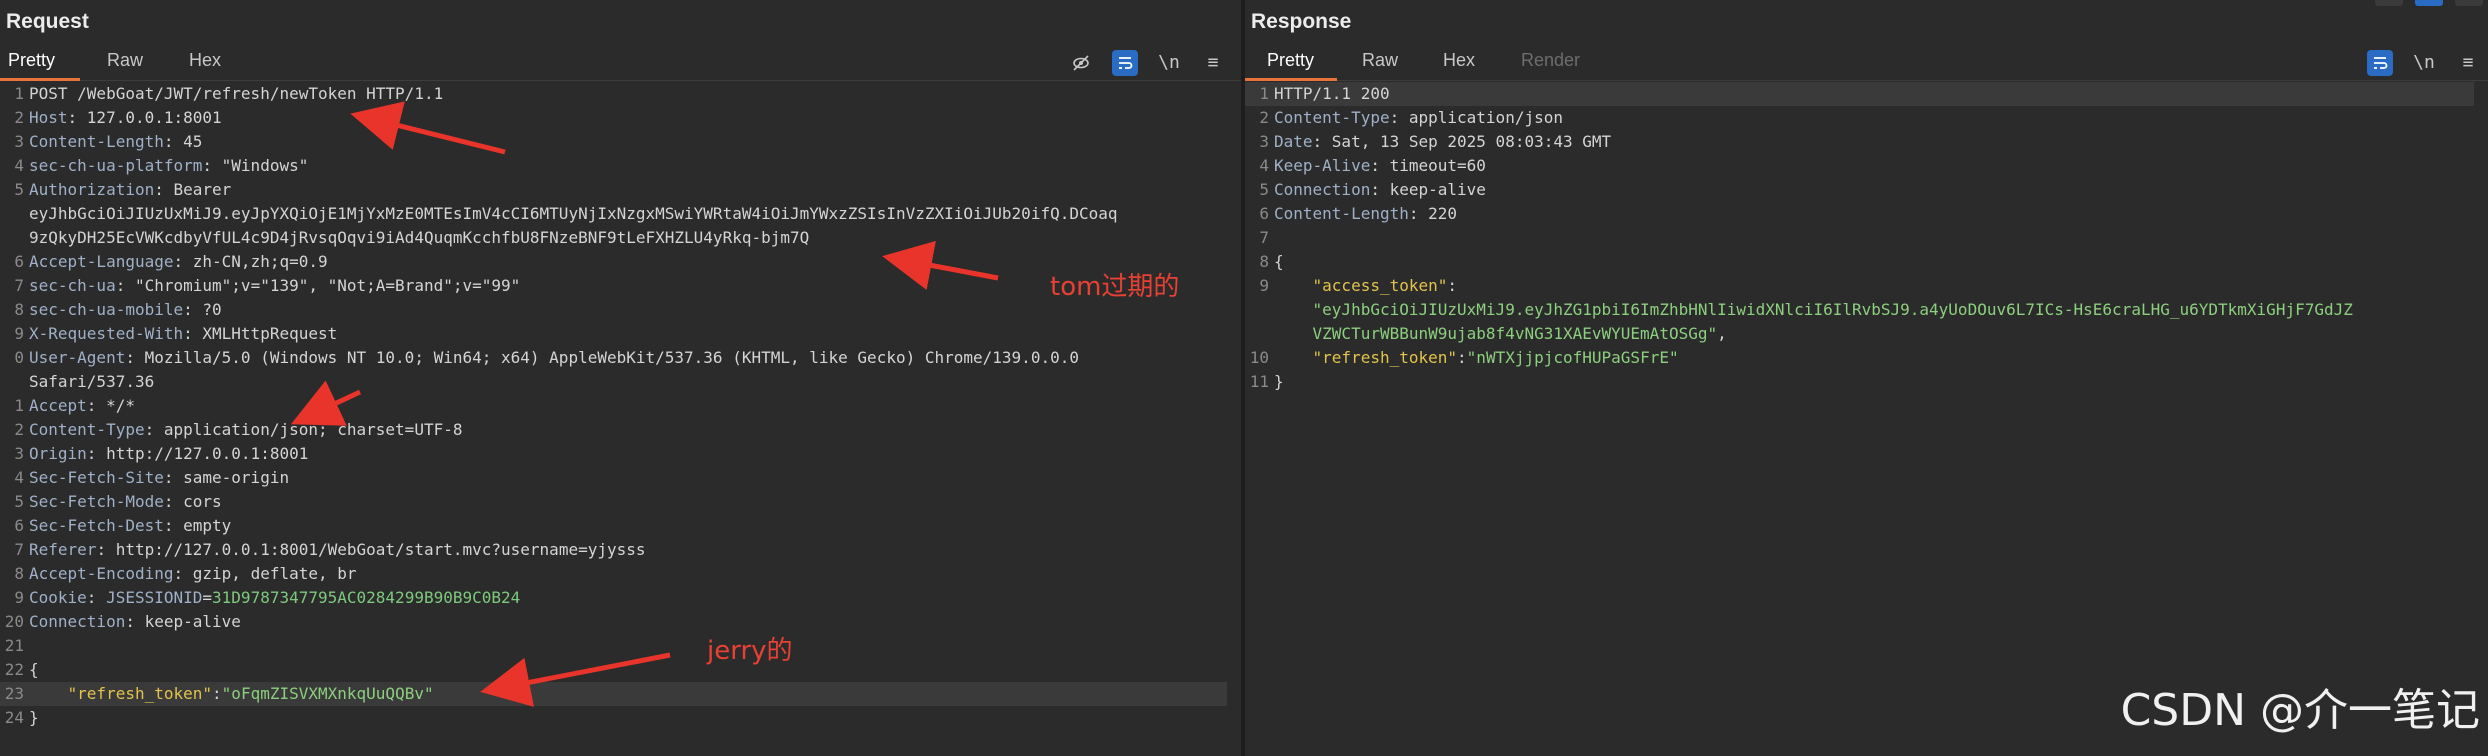 The height and width of the screenshot is (756, 2488). I want to click on code-line: 6 Accept-Language: zh-CN,zh;q=0.9, so click(613, 262).